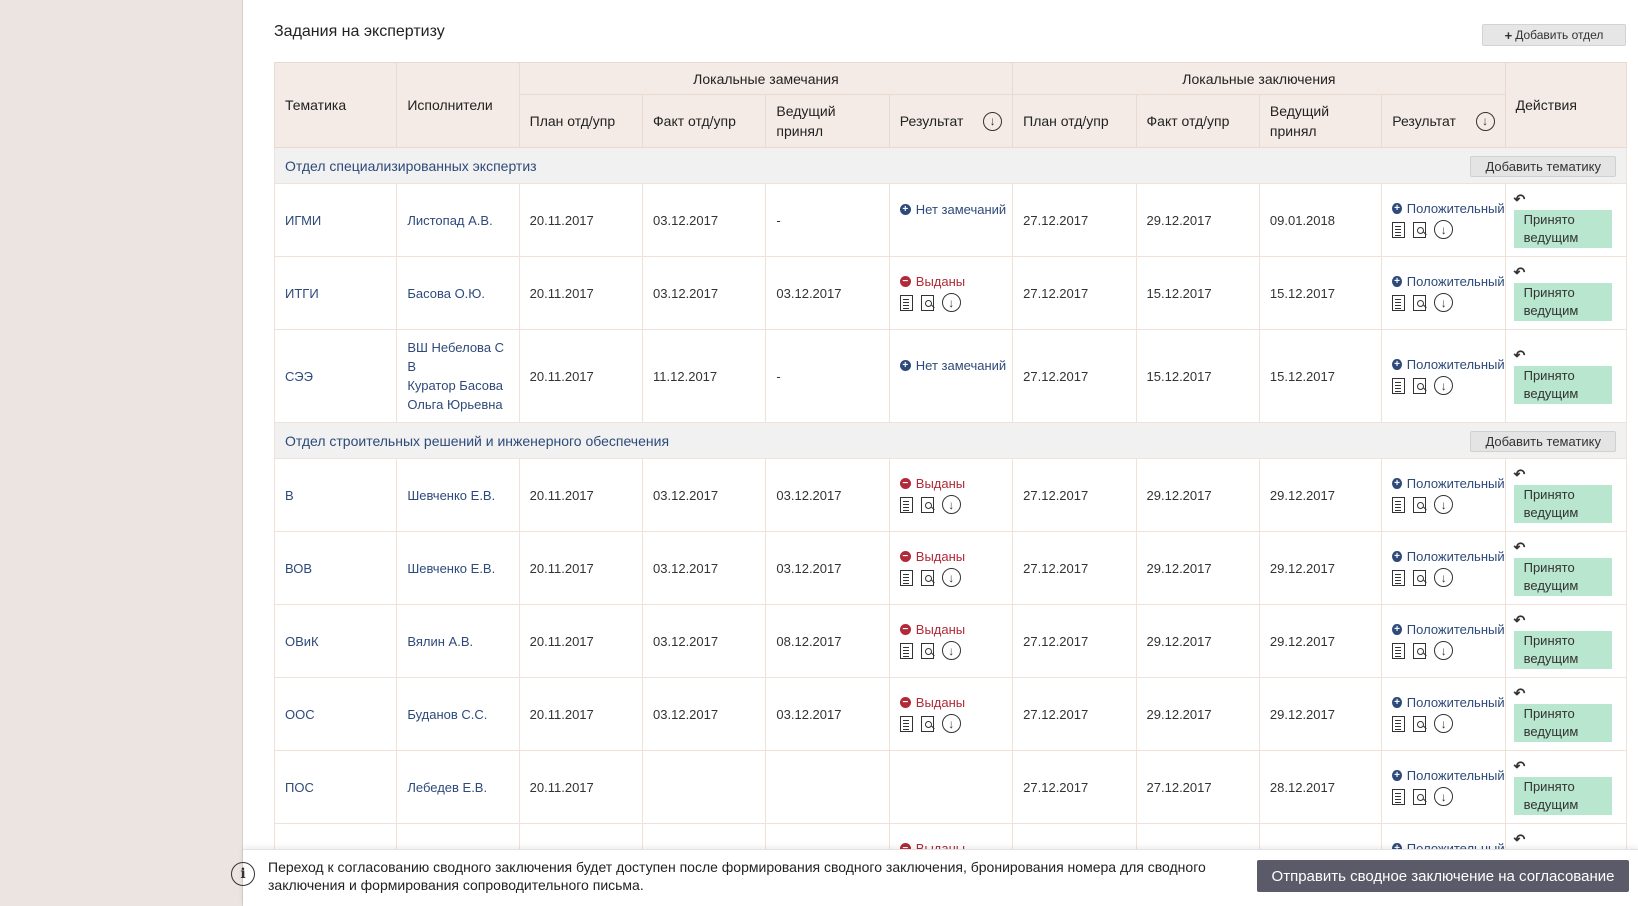 This screenshot has height=906, width=1638. Describe the element at coordinates (1554, 35) in the screenshot. I see `add-department-button: + Добавить отдел` at that location.